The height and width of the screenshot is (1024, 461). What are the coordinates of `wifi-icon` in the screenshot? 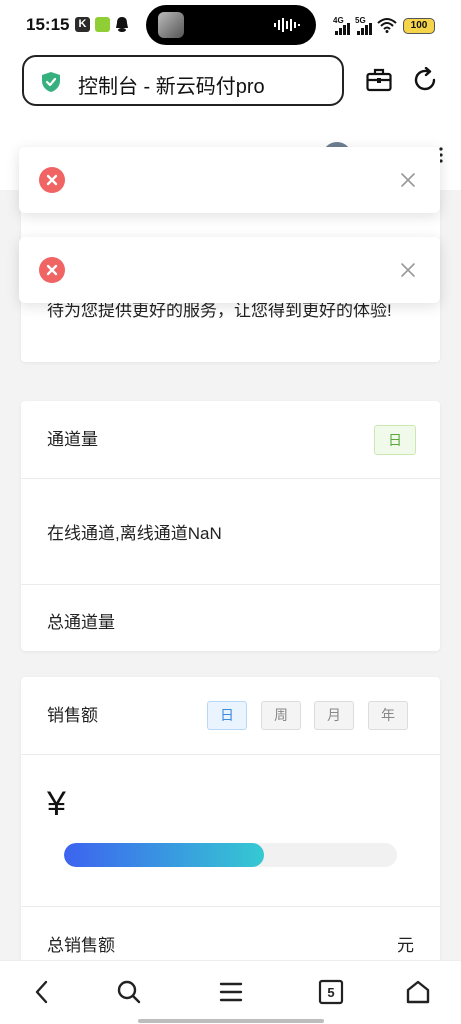 It's located at (387, 27).